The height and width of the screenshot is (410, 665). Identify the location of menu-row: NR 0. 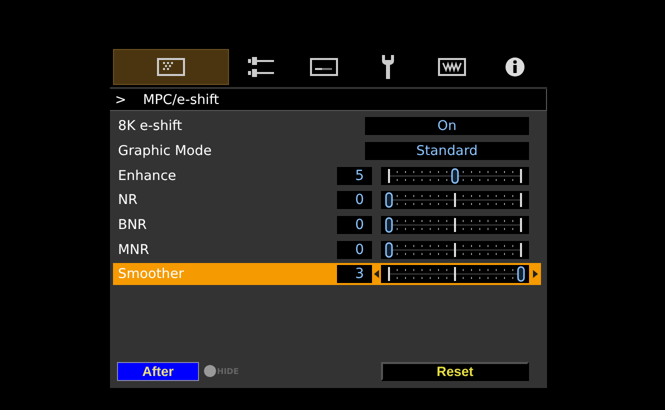
(327, 200).